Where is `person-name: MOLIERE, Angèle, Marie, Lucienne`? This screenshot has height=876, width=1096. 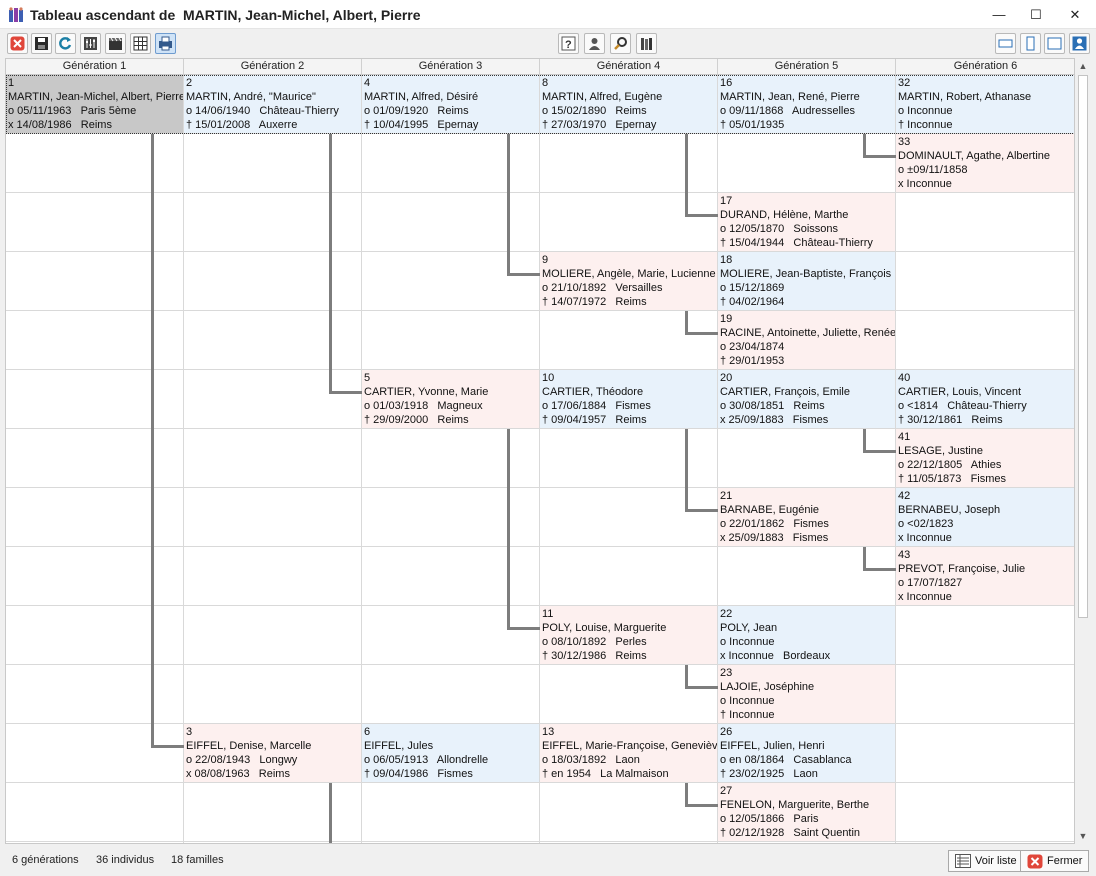 person-name: MOLIERE, Angèle, Marie, Lucienne is located at coordinates (629, 274).